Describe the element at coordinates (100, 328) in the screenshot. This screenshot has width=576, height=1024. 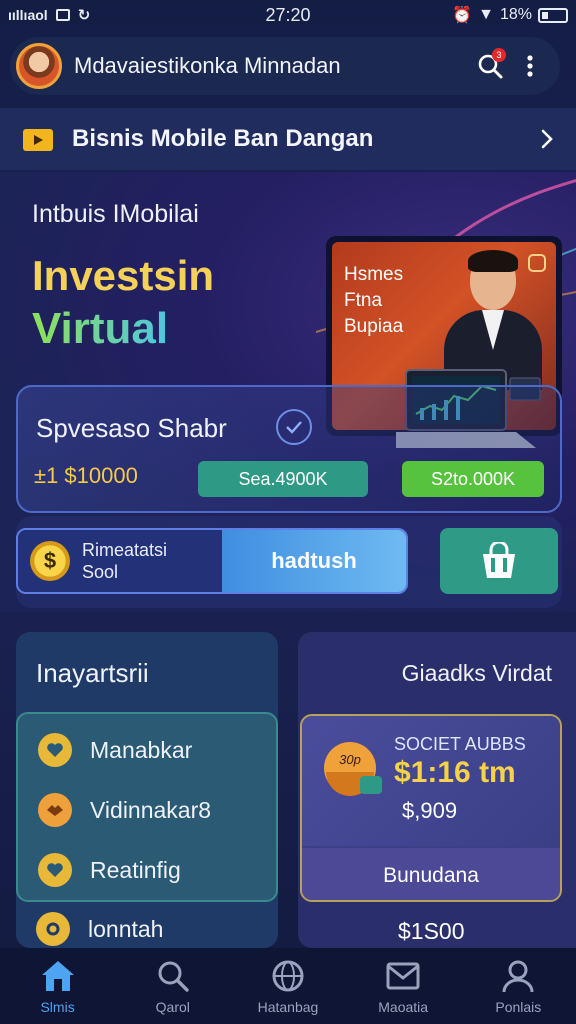
I see `hero-title-line2: Virtual` at that location.